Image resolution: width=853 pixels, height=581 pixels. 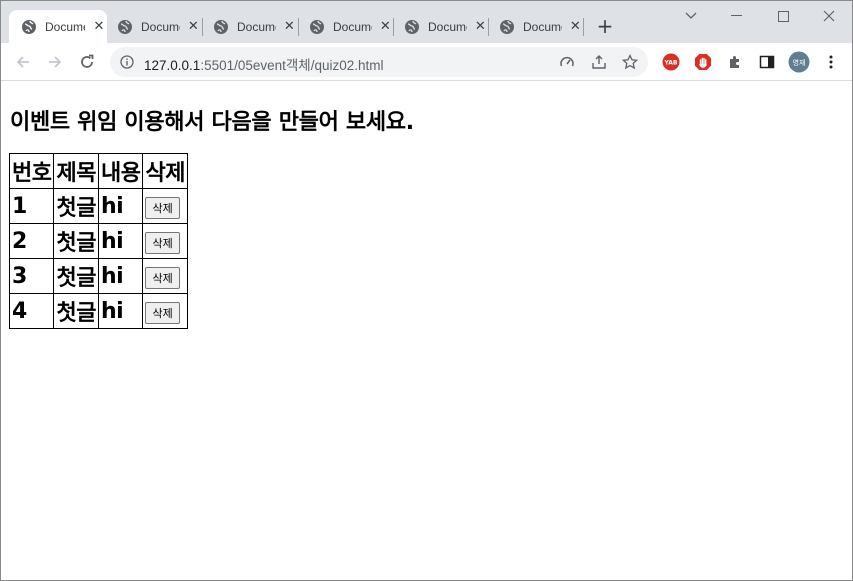 What do you see at coordinates (831, 62) in the screenshot?
I see `menu-kebab-icon` at bounding box center [831, 62].